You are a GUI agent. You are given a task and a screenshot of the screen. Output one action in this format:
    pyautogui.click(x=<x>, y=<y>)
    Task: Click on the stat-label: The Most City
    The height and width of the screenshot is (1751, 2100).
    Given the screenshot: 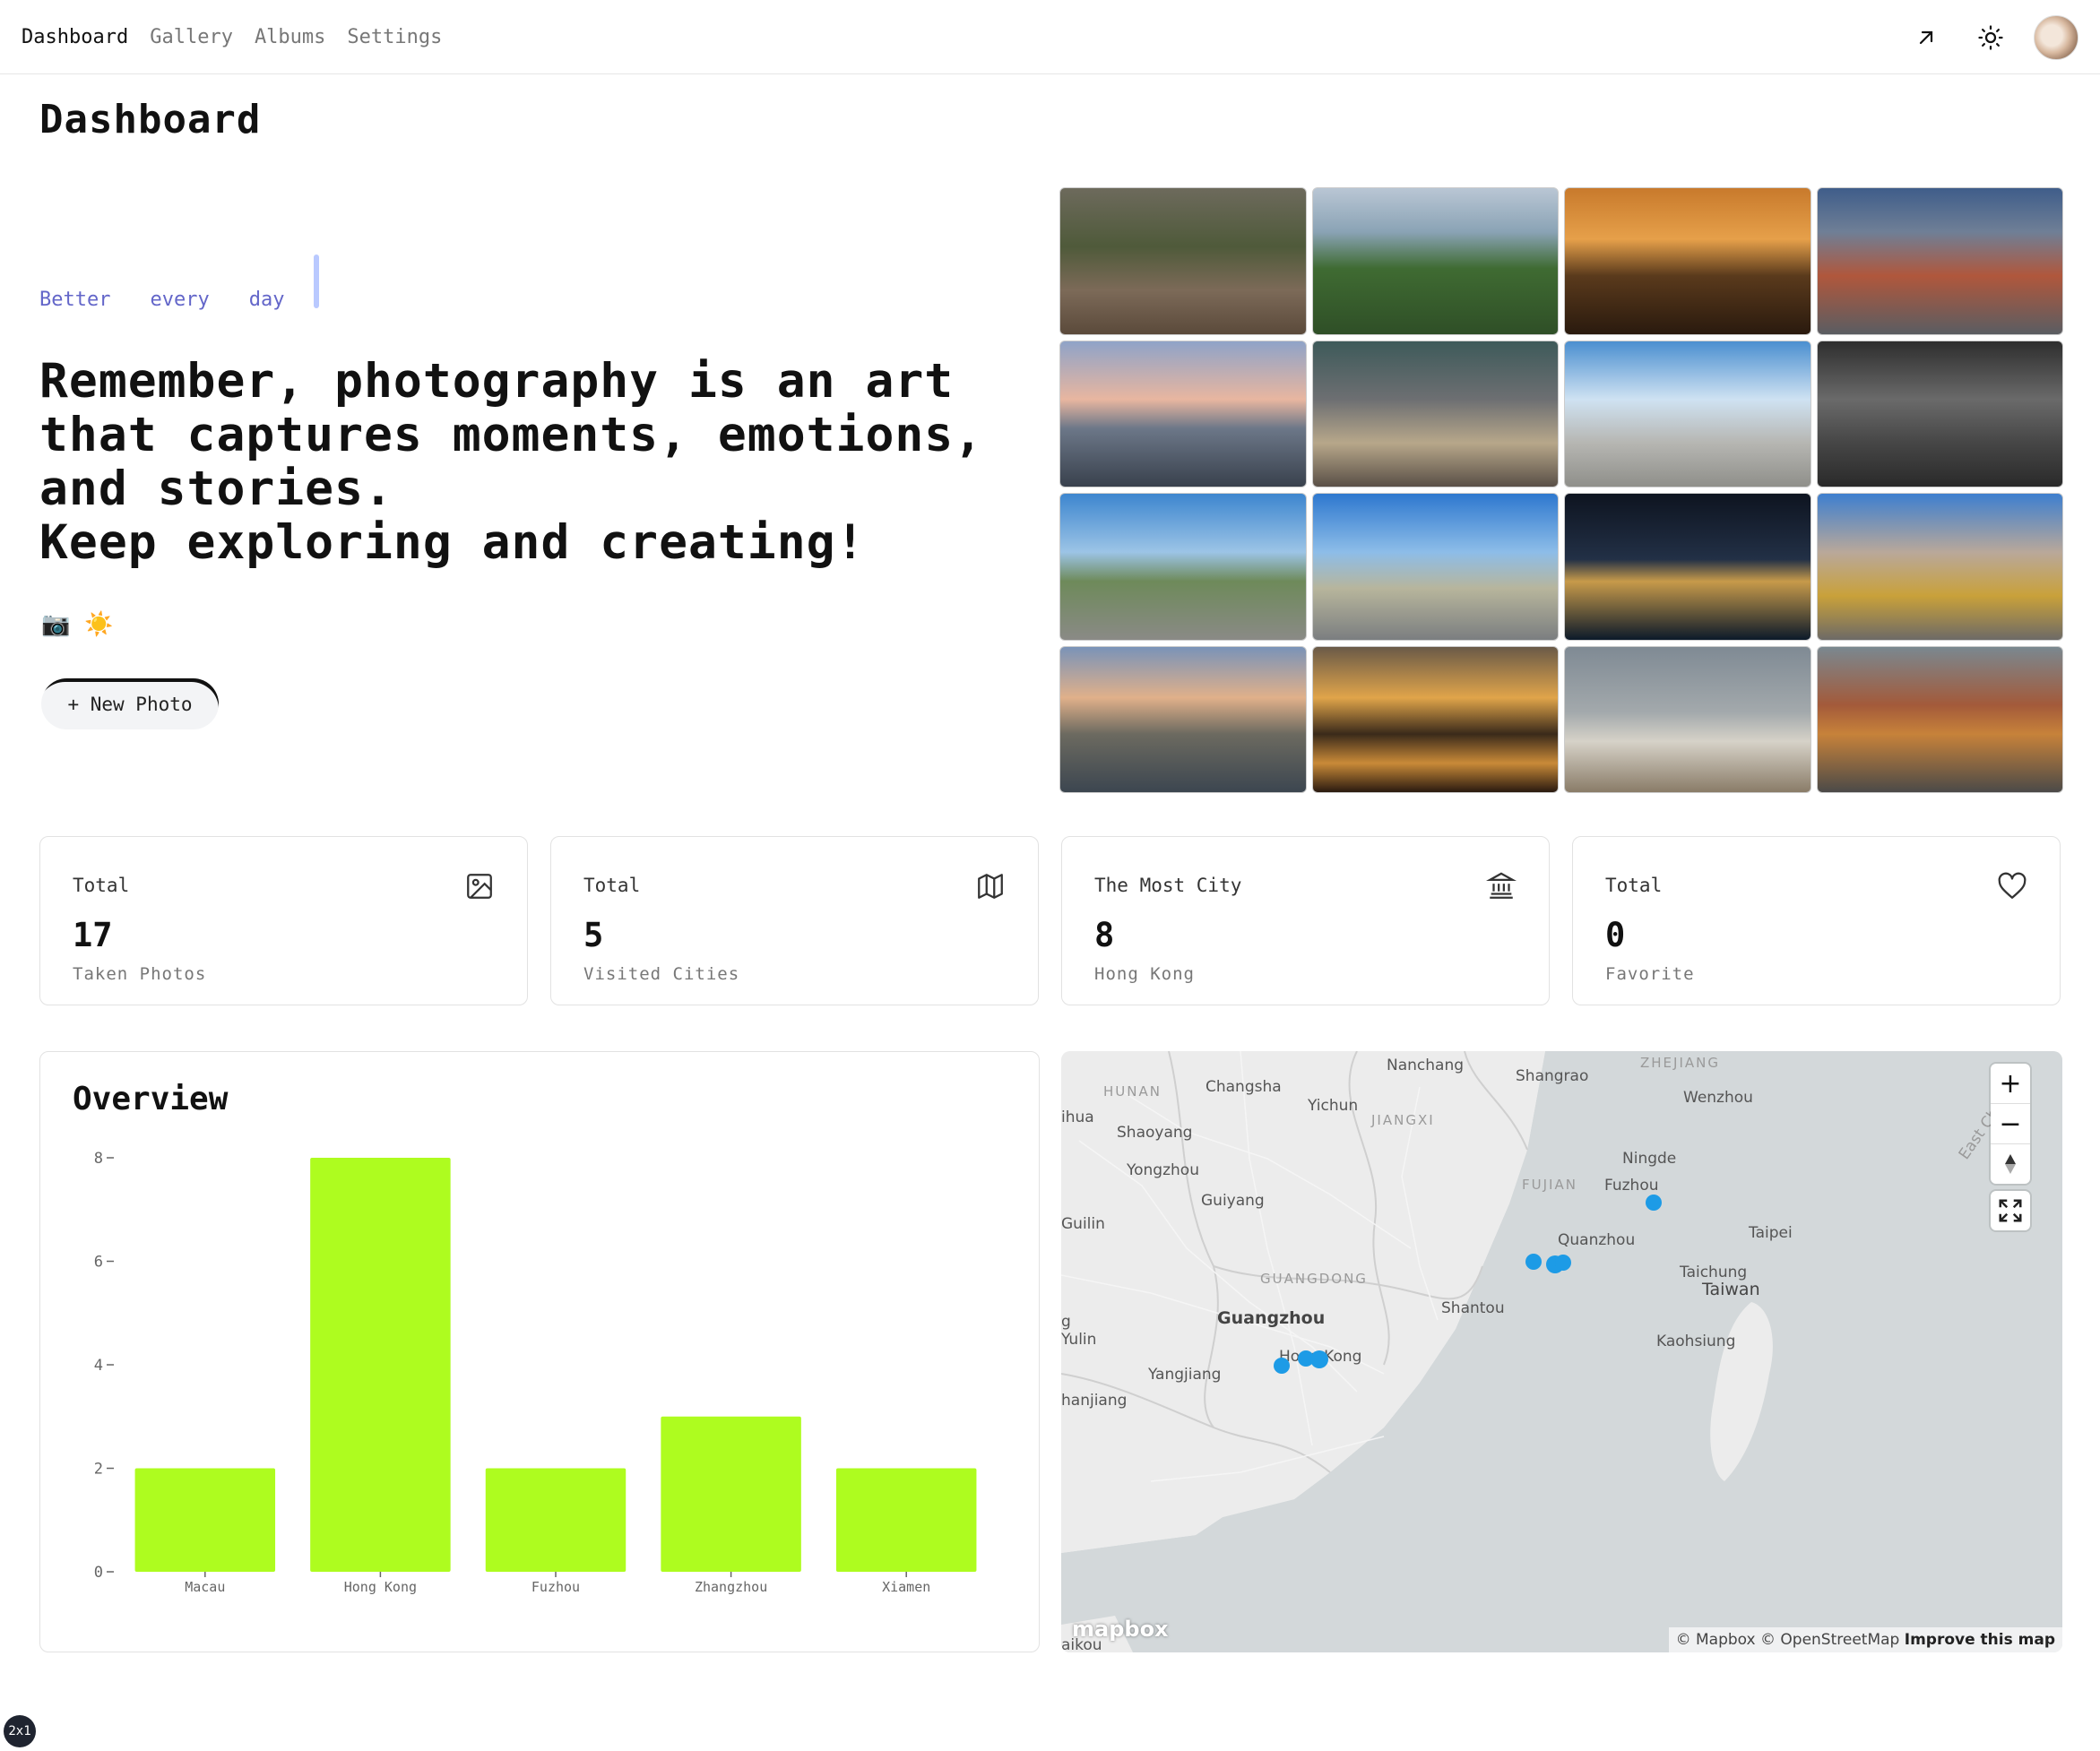 What is the action you would take?
    pyautogui.click(x=1168, y=885)
    